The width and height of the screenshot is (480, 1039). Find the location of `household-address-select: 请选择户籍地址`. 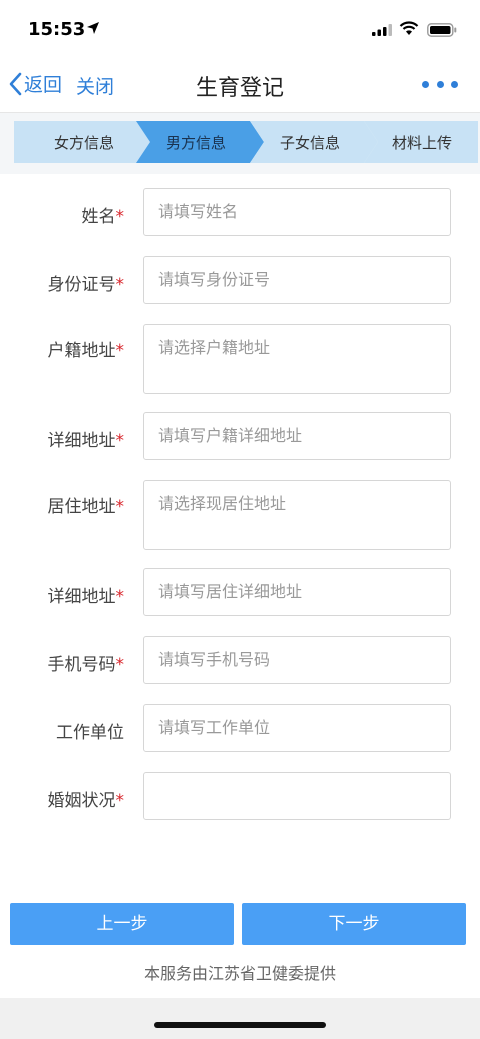

household-address-select: 请选择户籍地址 is located at coordinates (297, 359).